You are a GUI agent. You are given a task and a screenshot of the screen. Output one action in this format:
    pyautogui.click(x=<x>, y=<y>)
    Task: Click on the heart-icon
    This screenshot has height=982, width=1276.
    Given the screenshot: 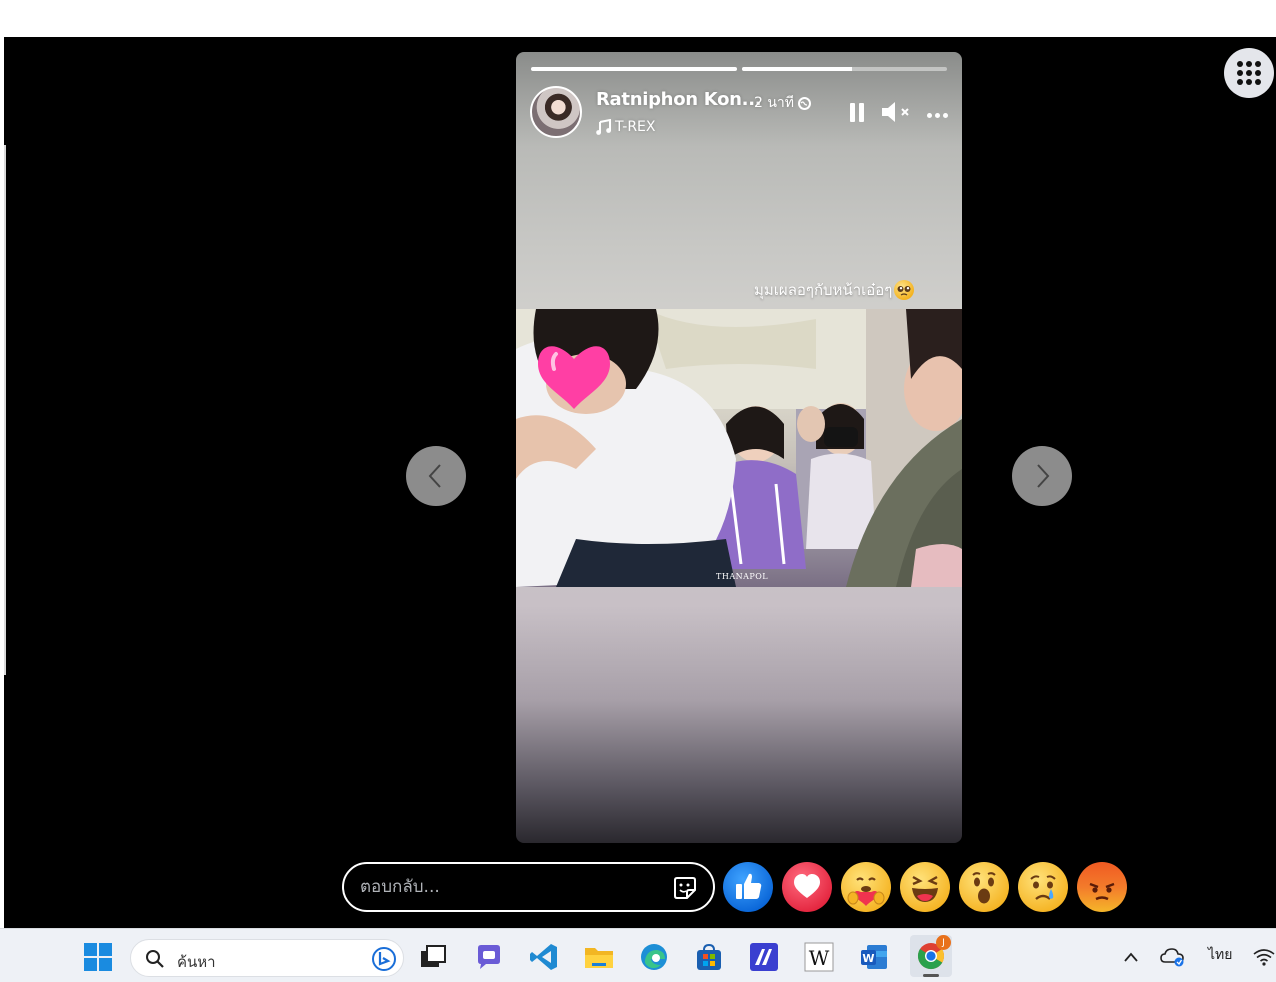 What is the action you would take?
    pyautogui.click(x=807, y=886)
    